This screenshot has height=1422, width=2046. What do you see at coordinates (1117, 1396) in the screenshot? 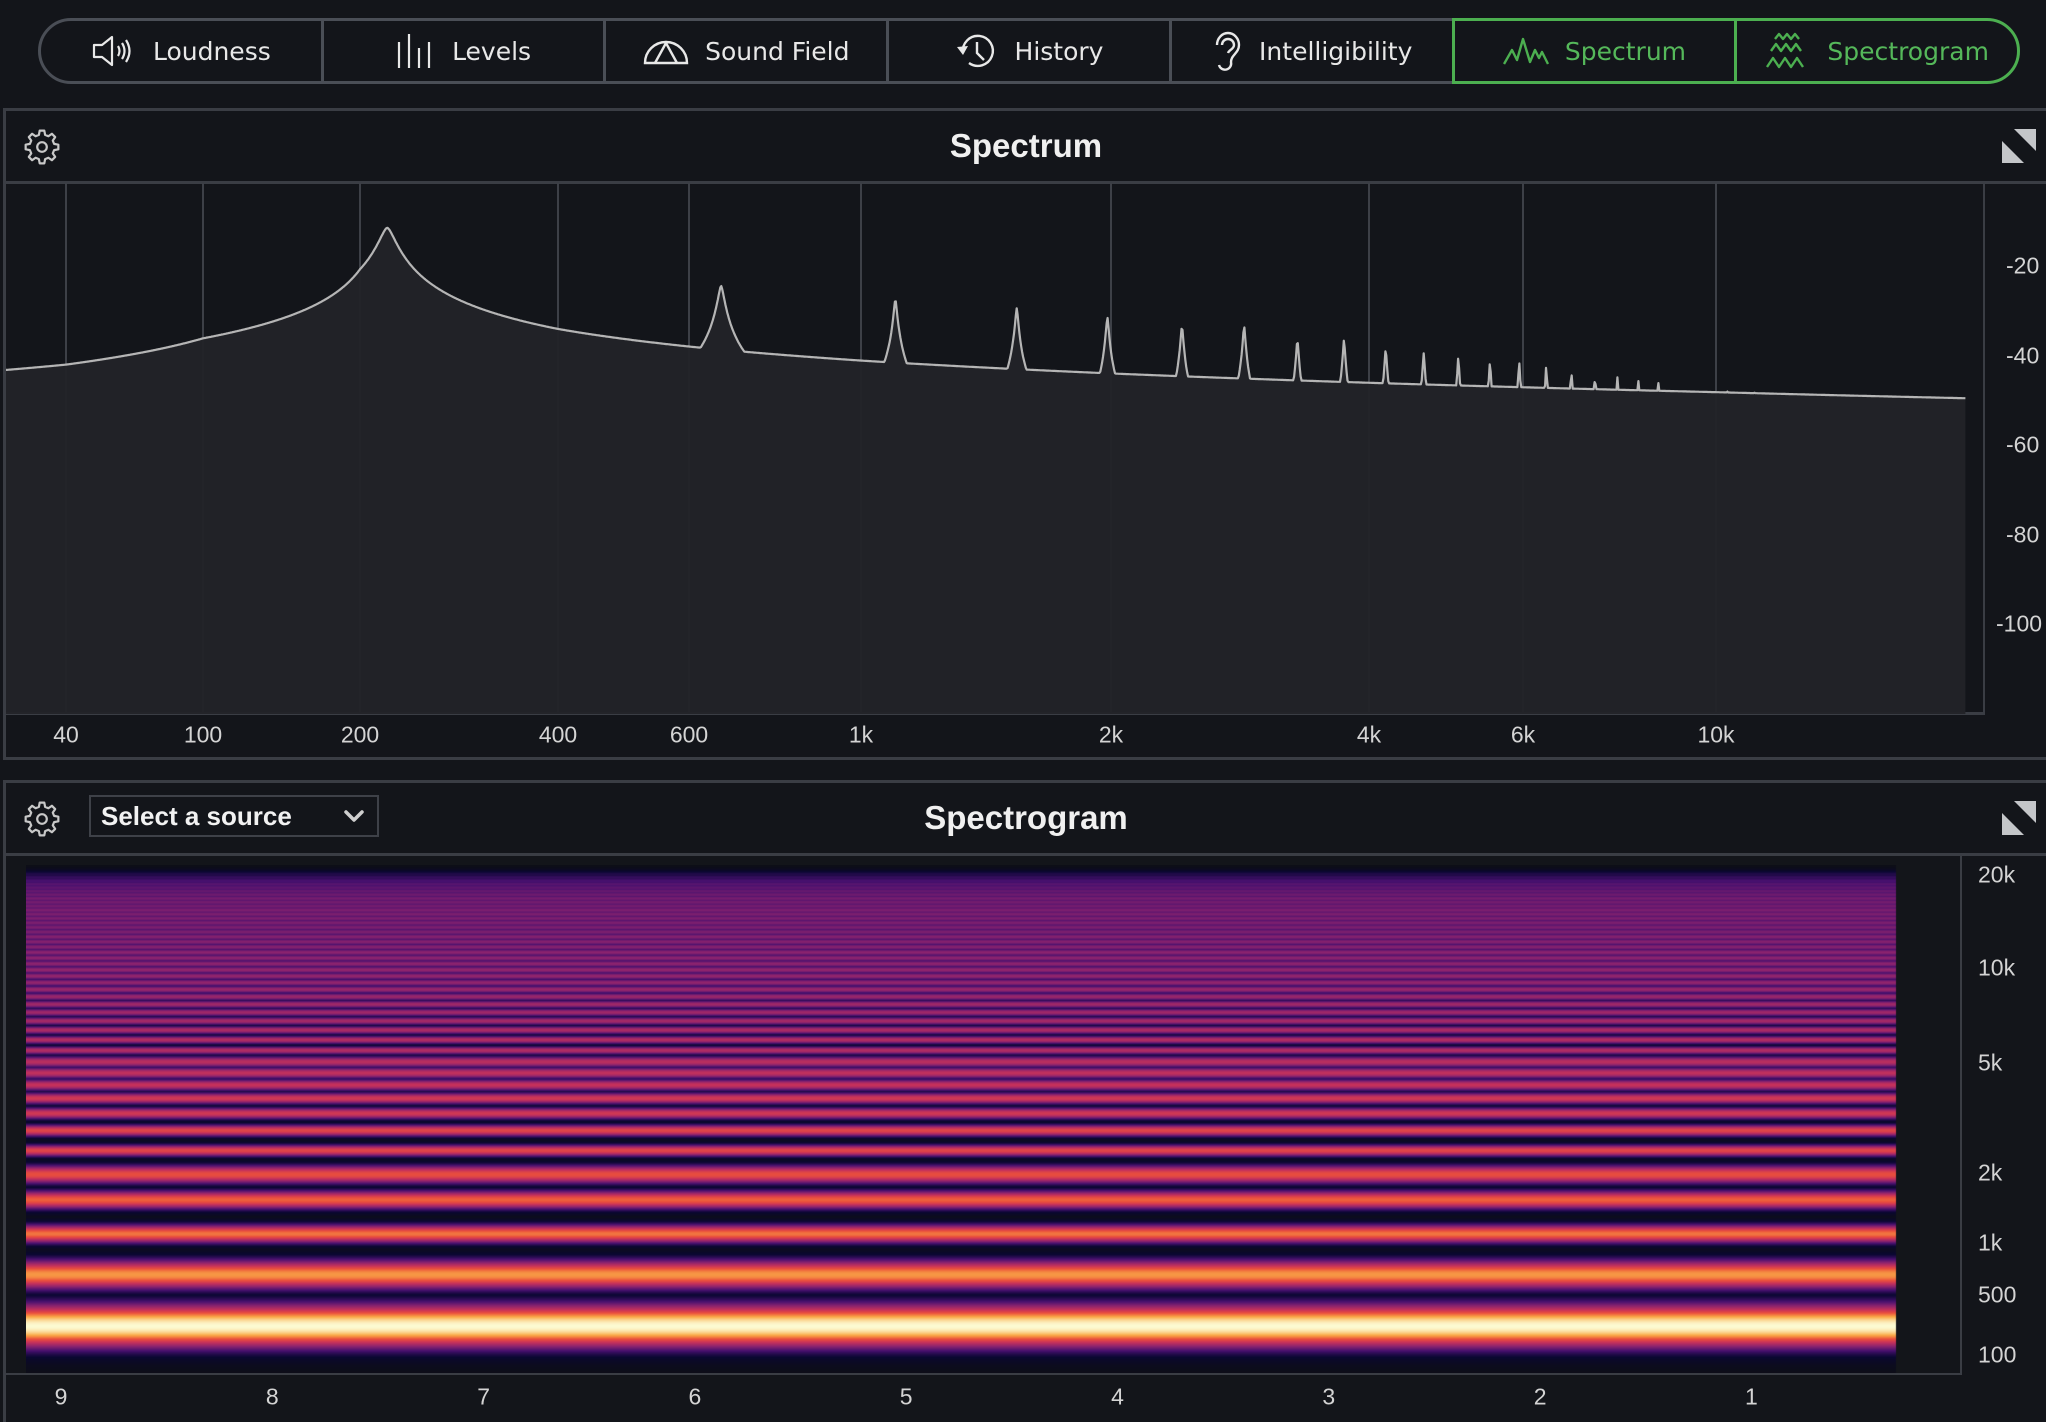
I see `spectrogram-x-tick-label: 4` at bounding box center [1117, 1396].